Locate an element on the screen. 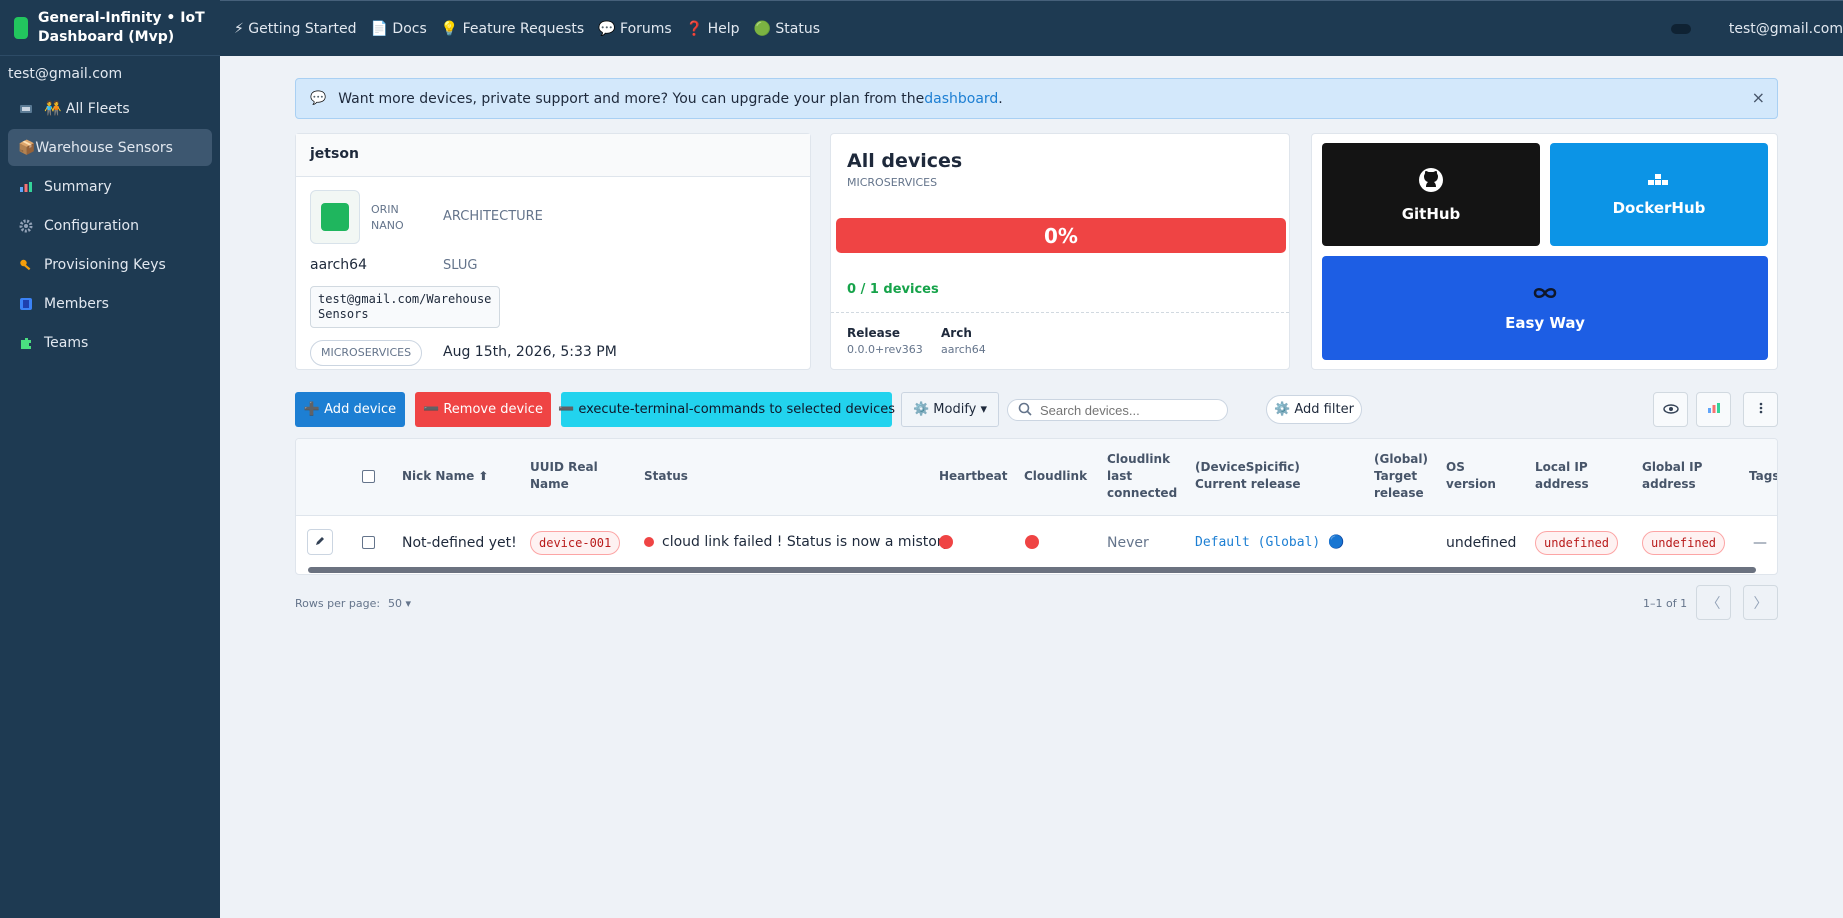  members-icon is located at coordinates (26, 304).